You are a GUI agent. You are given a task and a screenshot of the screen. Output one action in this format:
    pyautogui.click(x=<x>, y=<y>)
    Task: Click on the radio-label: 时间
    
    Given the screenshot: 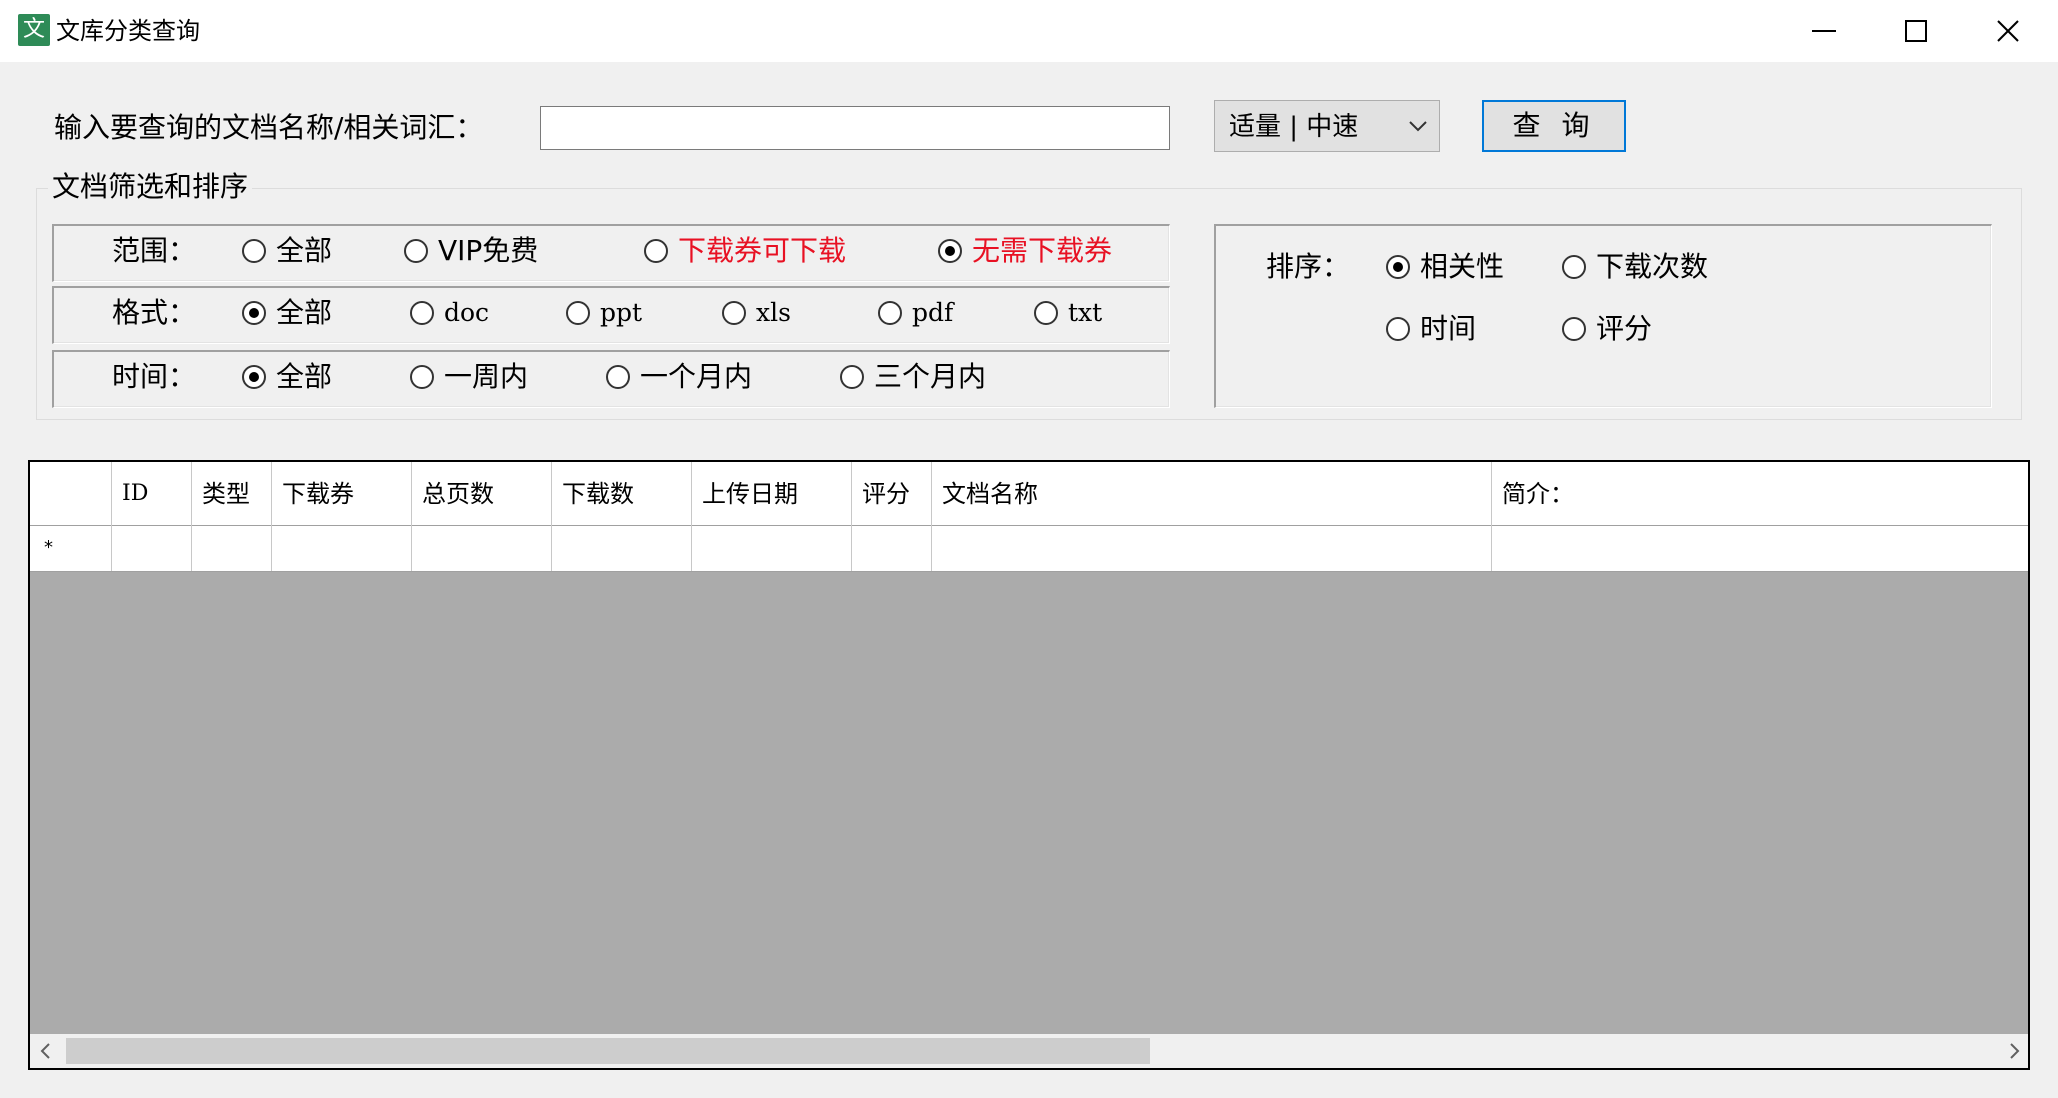 What is the action you would take?
    pyautogui.click(x=1448, y=328)
    